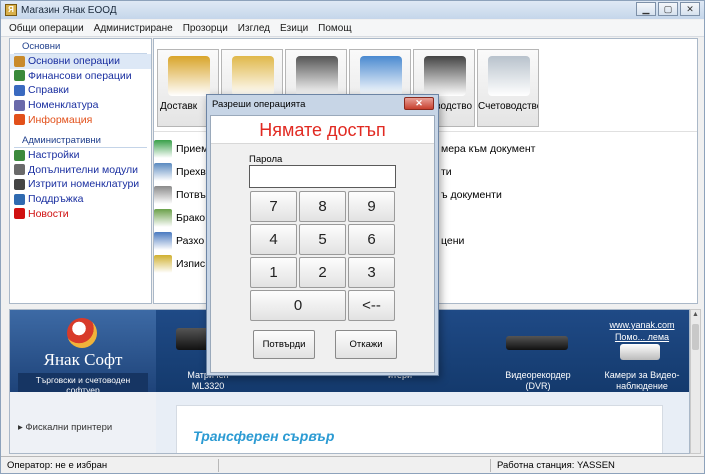 The image size is (705, 474). I want to click on building-icon, so click(381, 76).